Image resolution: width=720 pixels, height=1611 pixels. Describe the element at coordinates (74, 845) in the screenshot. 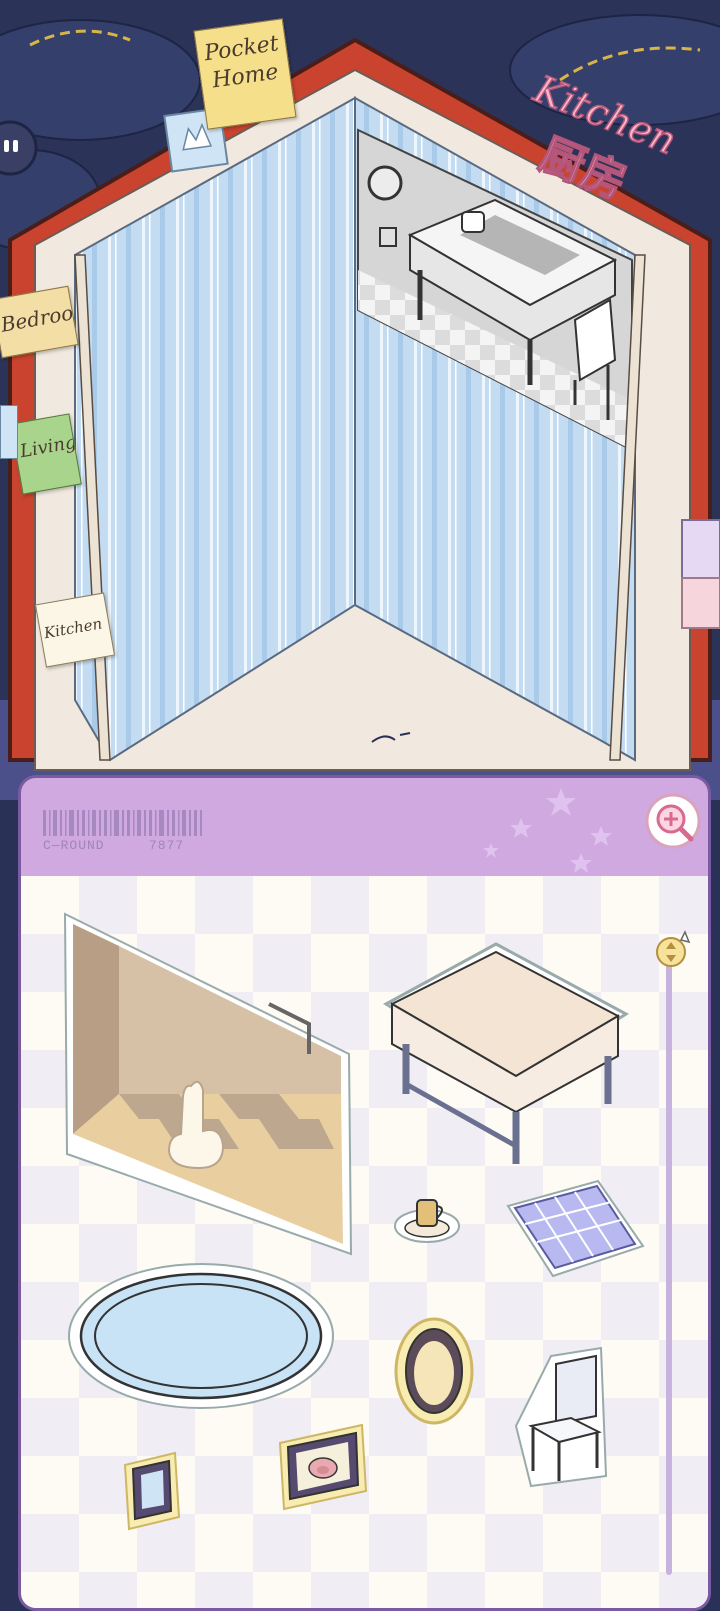

I see `round-label: C—ROUND` at that location.